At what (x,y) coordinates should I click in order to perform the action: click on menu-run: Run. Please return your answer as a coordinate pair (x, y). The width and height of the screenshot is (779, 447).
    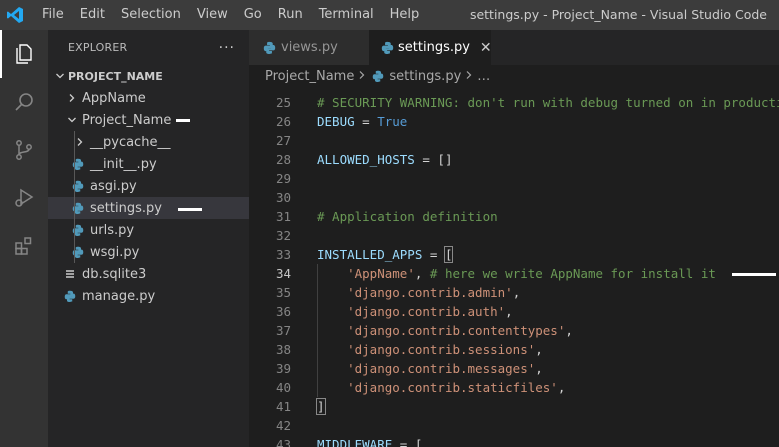
    Looking at the image, I should click on (290, 15).